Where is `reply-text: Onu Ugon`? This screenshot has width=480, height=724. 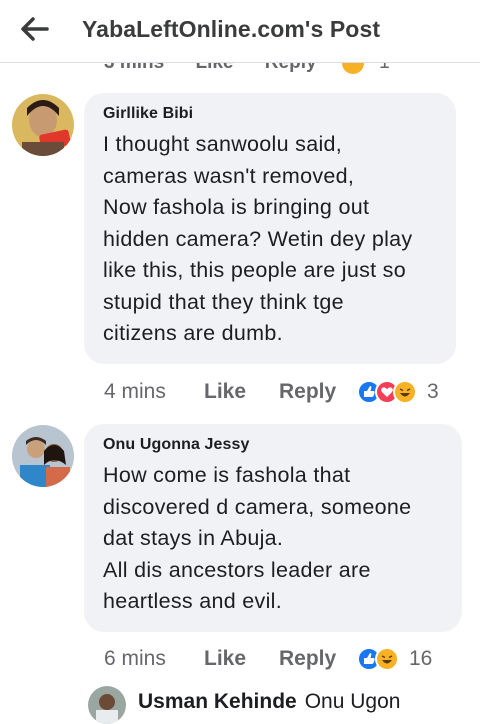
reply-text: Onu Ugon is located at coordinates (352, 701).